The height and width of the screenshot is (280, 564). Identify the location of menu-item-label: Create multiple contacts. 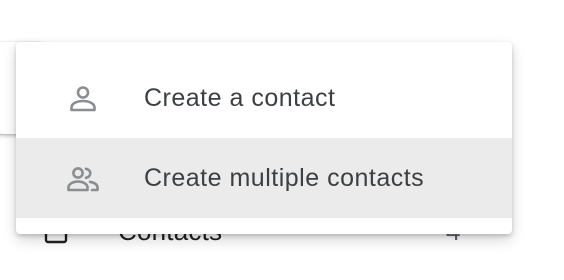
(284, 177).